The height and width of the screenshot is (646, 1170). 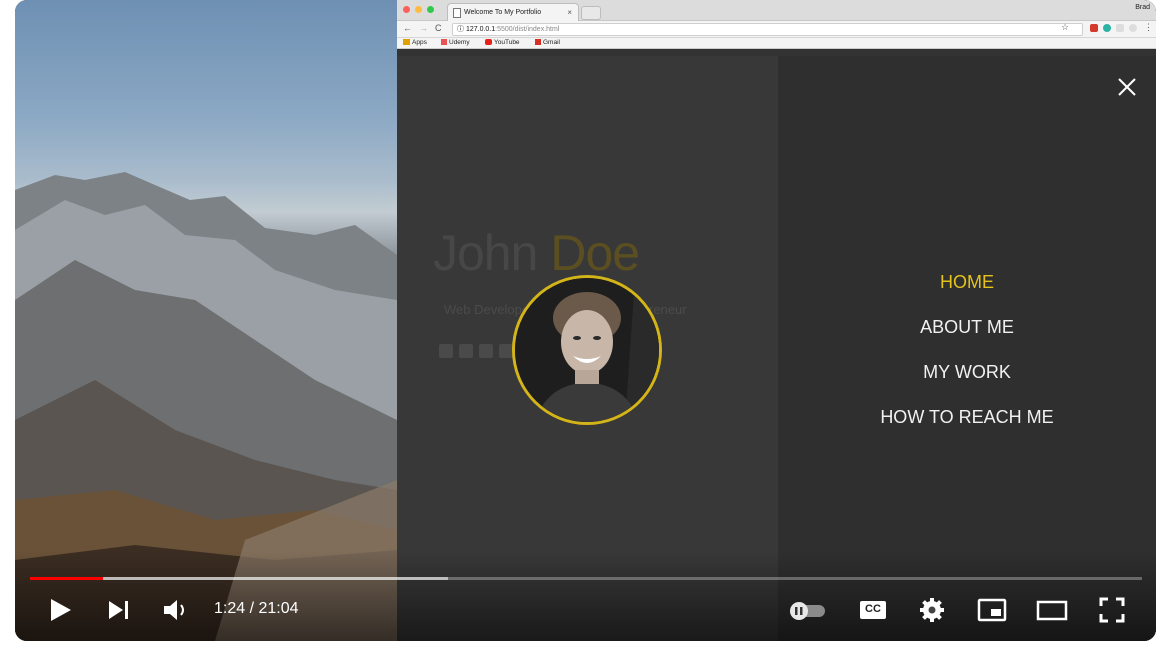 What do you see at coordinates (506, 351) in the screenshot?
I see `github-icon` at bounding box center [506, 351].